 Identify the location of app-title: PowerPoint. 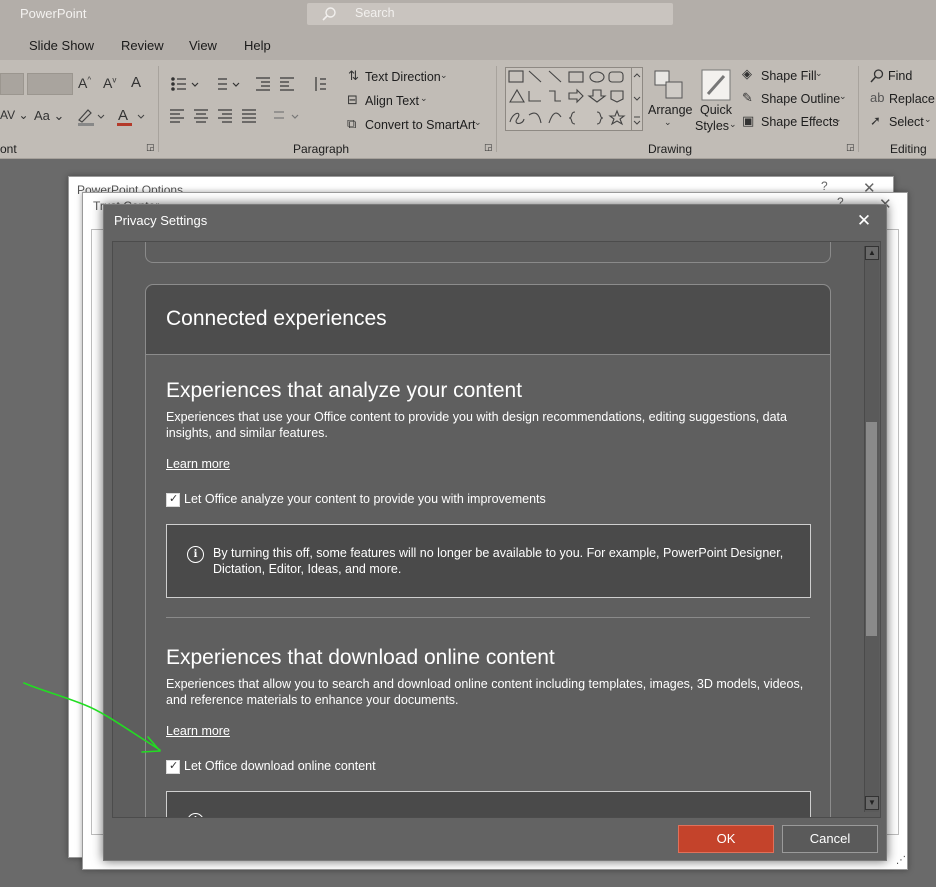
(53, 13).